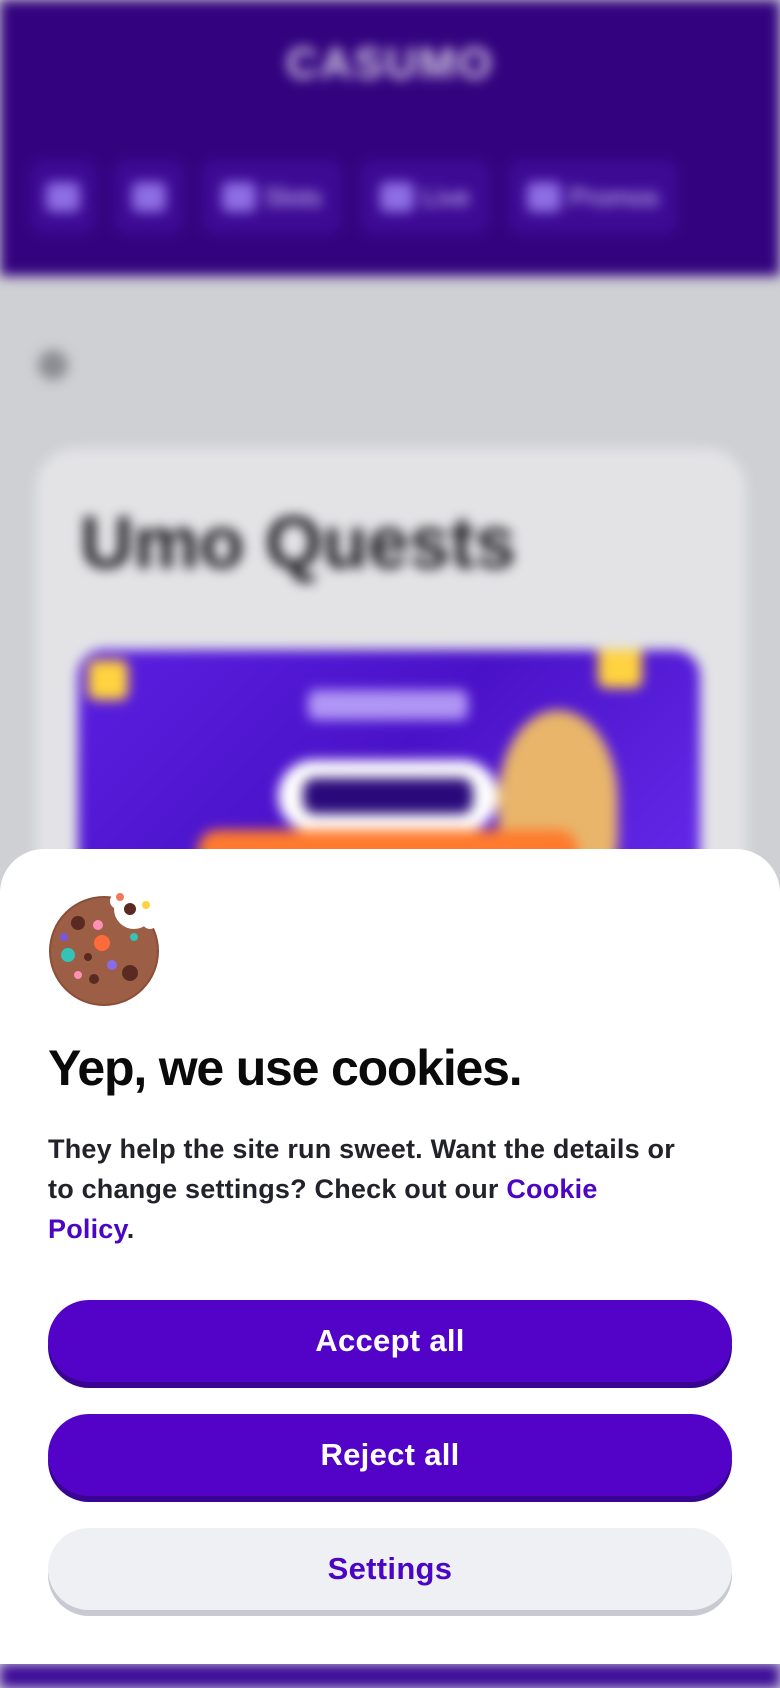 The width and height of the screenshot is (780, 1688). What do you see at coordinates (104, 948) in the screenshot?
I see `cookie-icon` at bounding box center [104, 948].